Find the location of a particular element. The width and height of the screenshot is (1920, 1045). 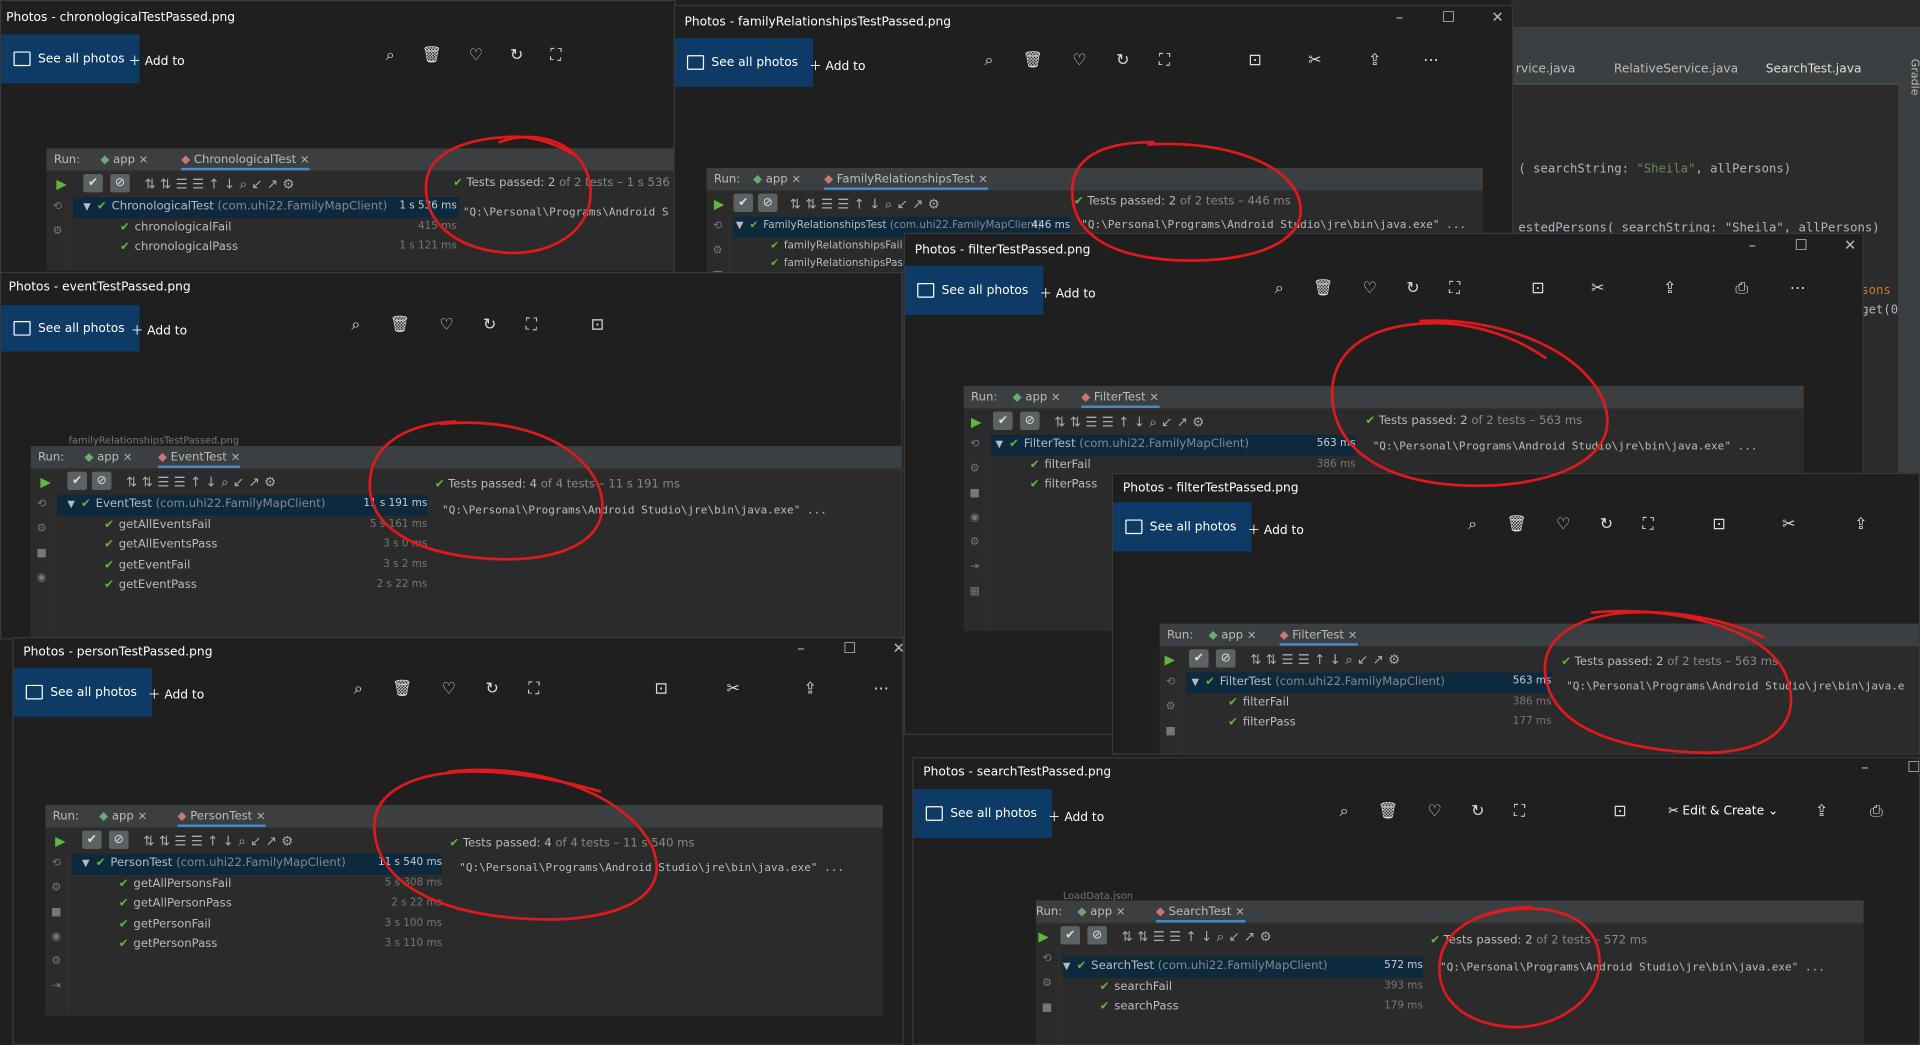

test-row: ✔ filterFail 386 ms is located at coordinates (1369, 703).